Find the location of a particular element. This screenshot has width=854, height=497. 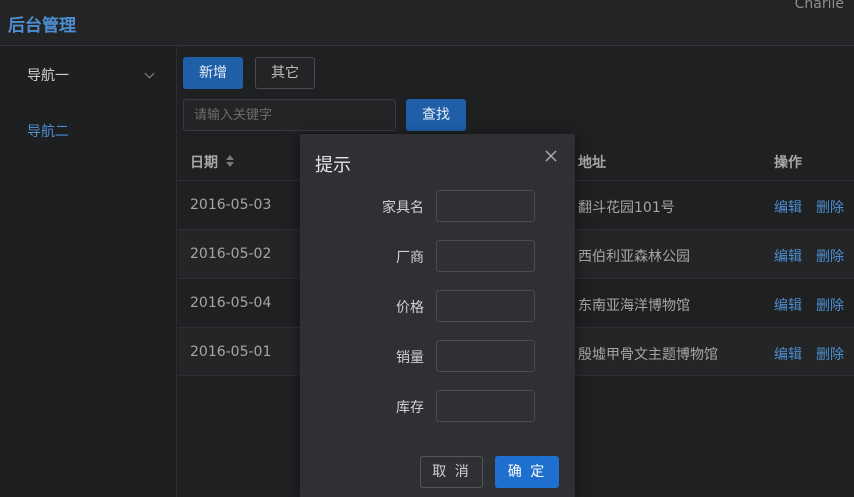

sidebar-item-nav-two: 导航二 is located at coordinates (88, 130).